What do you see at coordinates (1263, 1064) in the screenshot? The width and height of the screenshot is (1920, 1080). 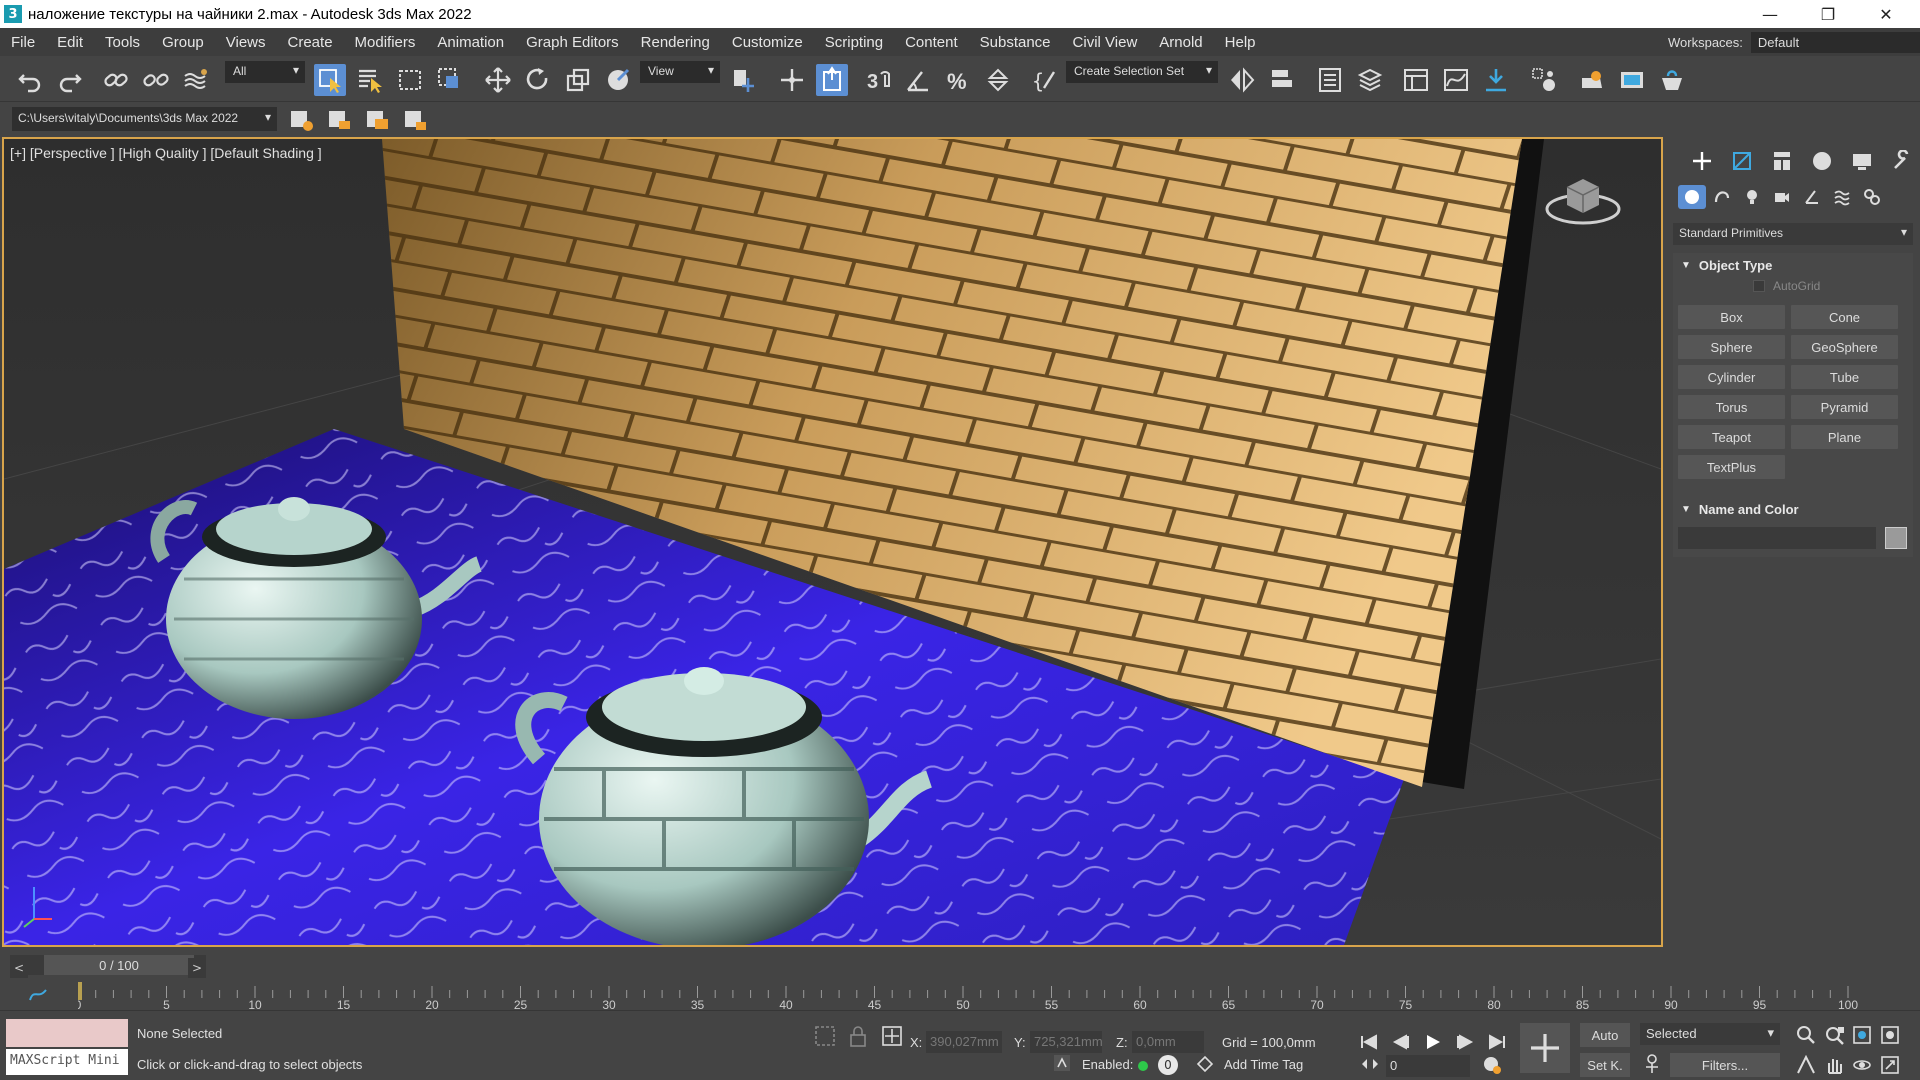 I see `add-time-tag-button: Add Time Tag` at bounding box center [1263, 1064].